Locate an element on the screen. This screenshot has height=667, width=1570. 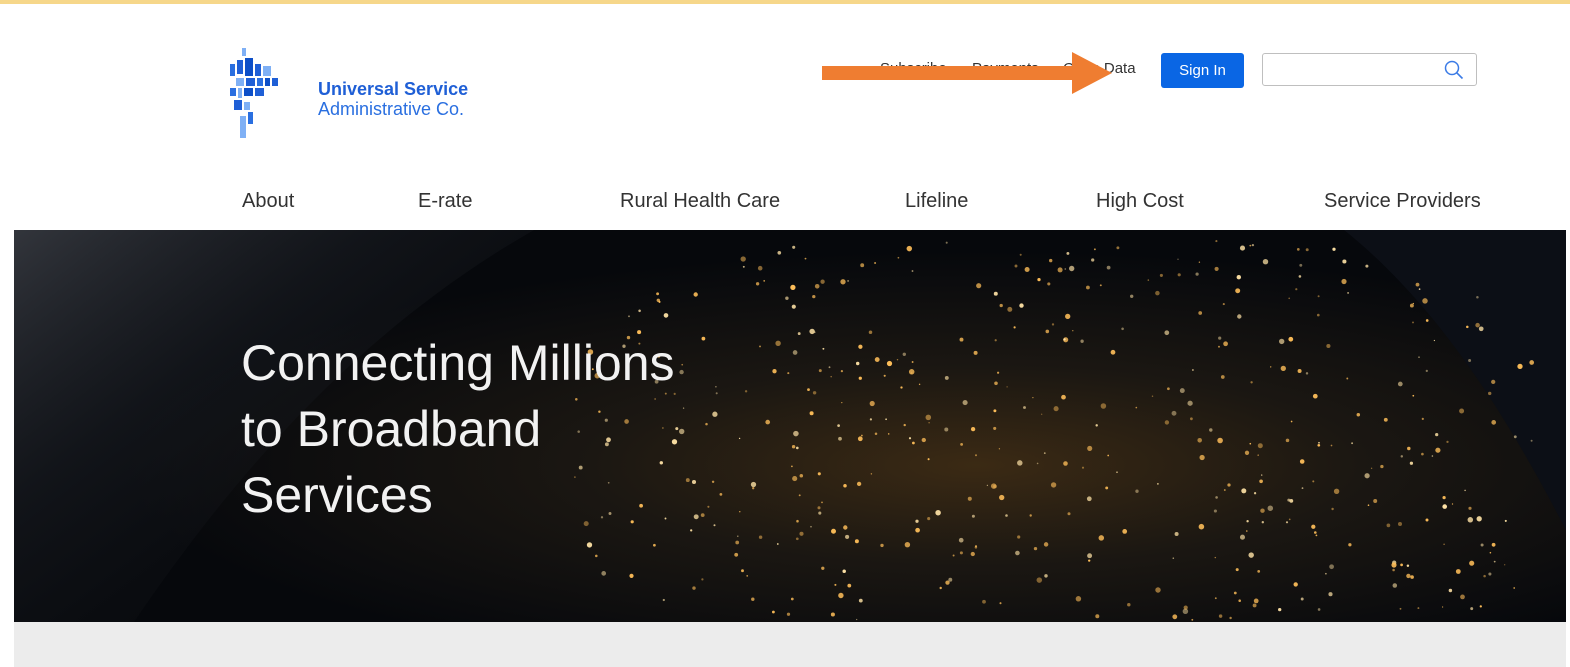
nav-high-cost: High Cost is located at coordinates (1140, 201).